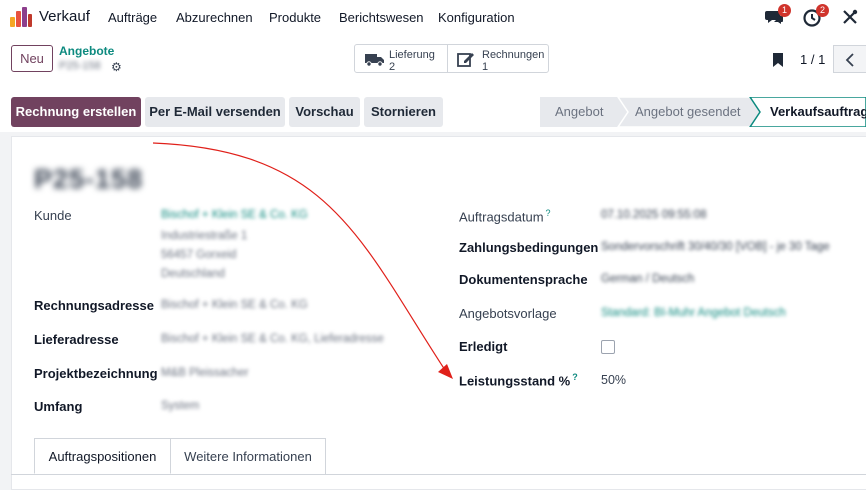 This screenshot has width=866, height=490. What do you see at coordinates (647, 279) in the screenshot?
I see `doc-language-field: German / Deutsch` at bounding box center [647, 279].